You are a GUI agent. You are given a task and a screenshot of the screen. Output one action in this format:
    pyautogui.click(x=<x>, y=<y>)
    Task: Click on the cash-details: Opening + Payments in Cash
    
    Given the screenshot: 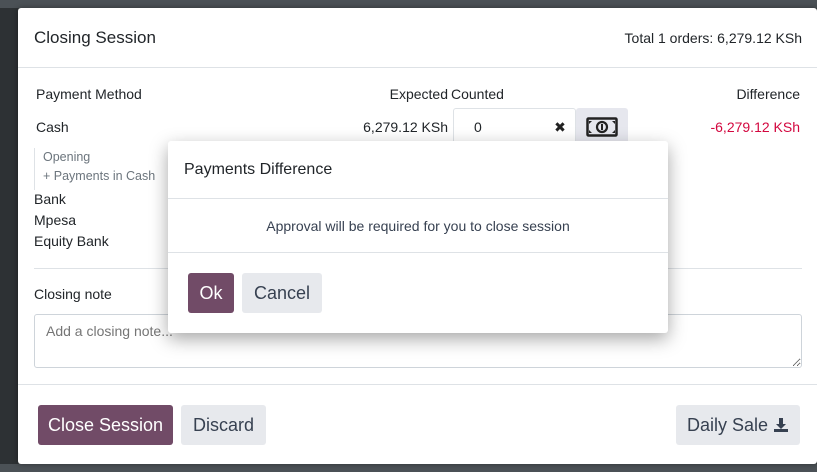 What is the action you would take?
    pyautogui.click(x=99, y=169)
    